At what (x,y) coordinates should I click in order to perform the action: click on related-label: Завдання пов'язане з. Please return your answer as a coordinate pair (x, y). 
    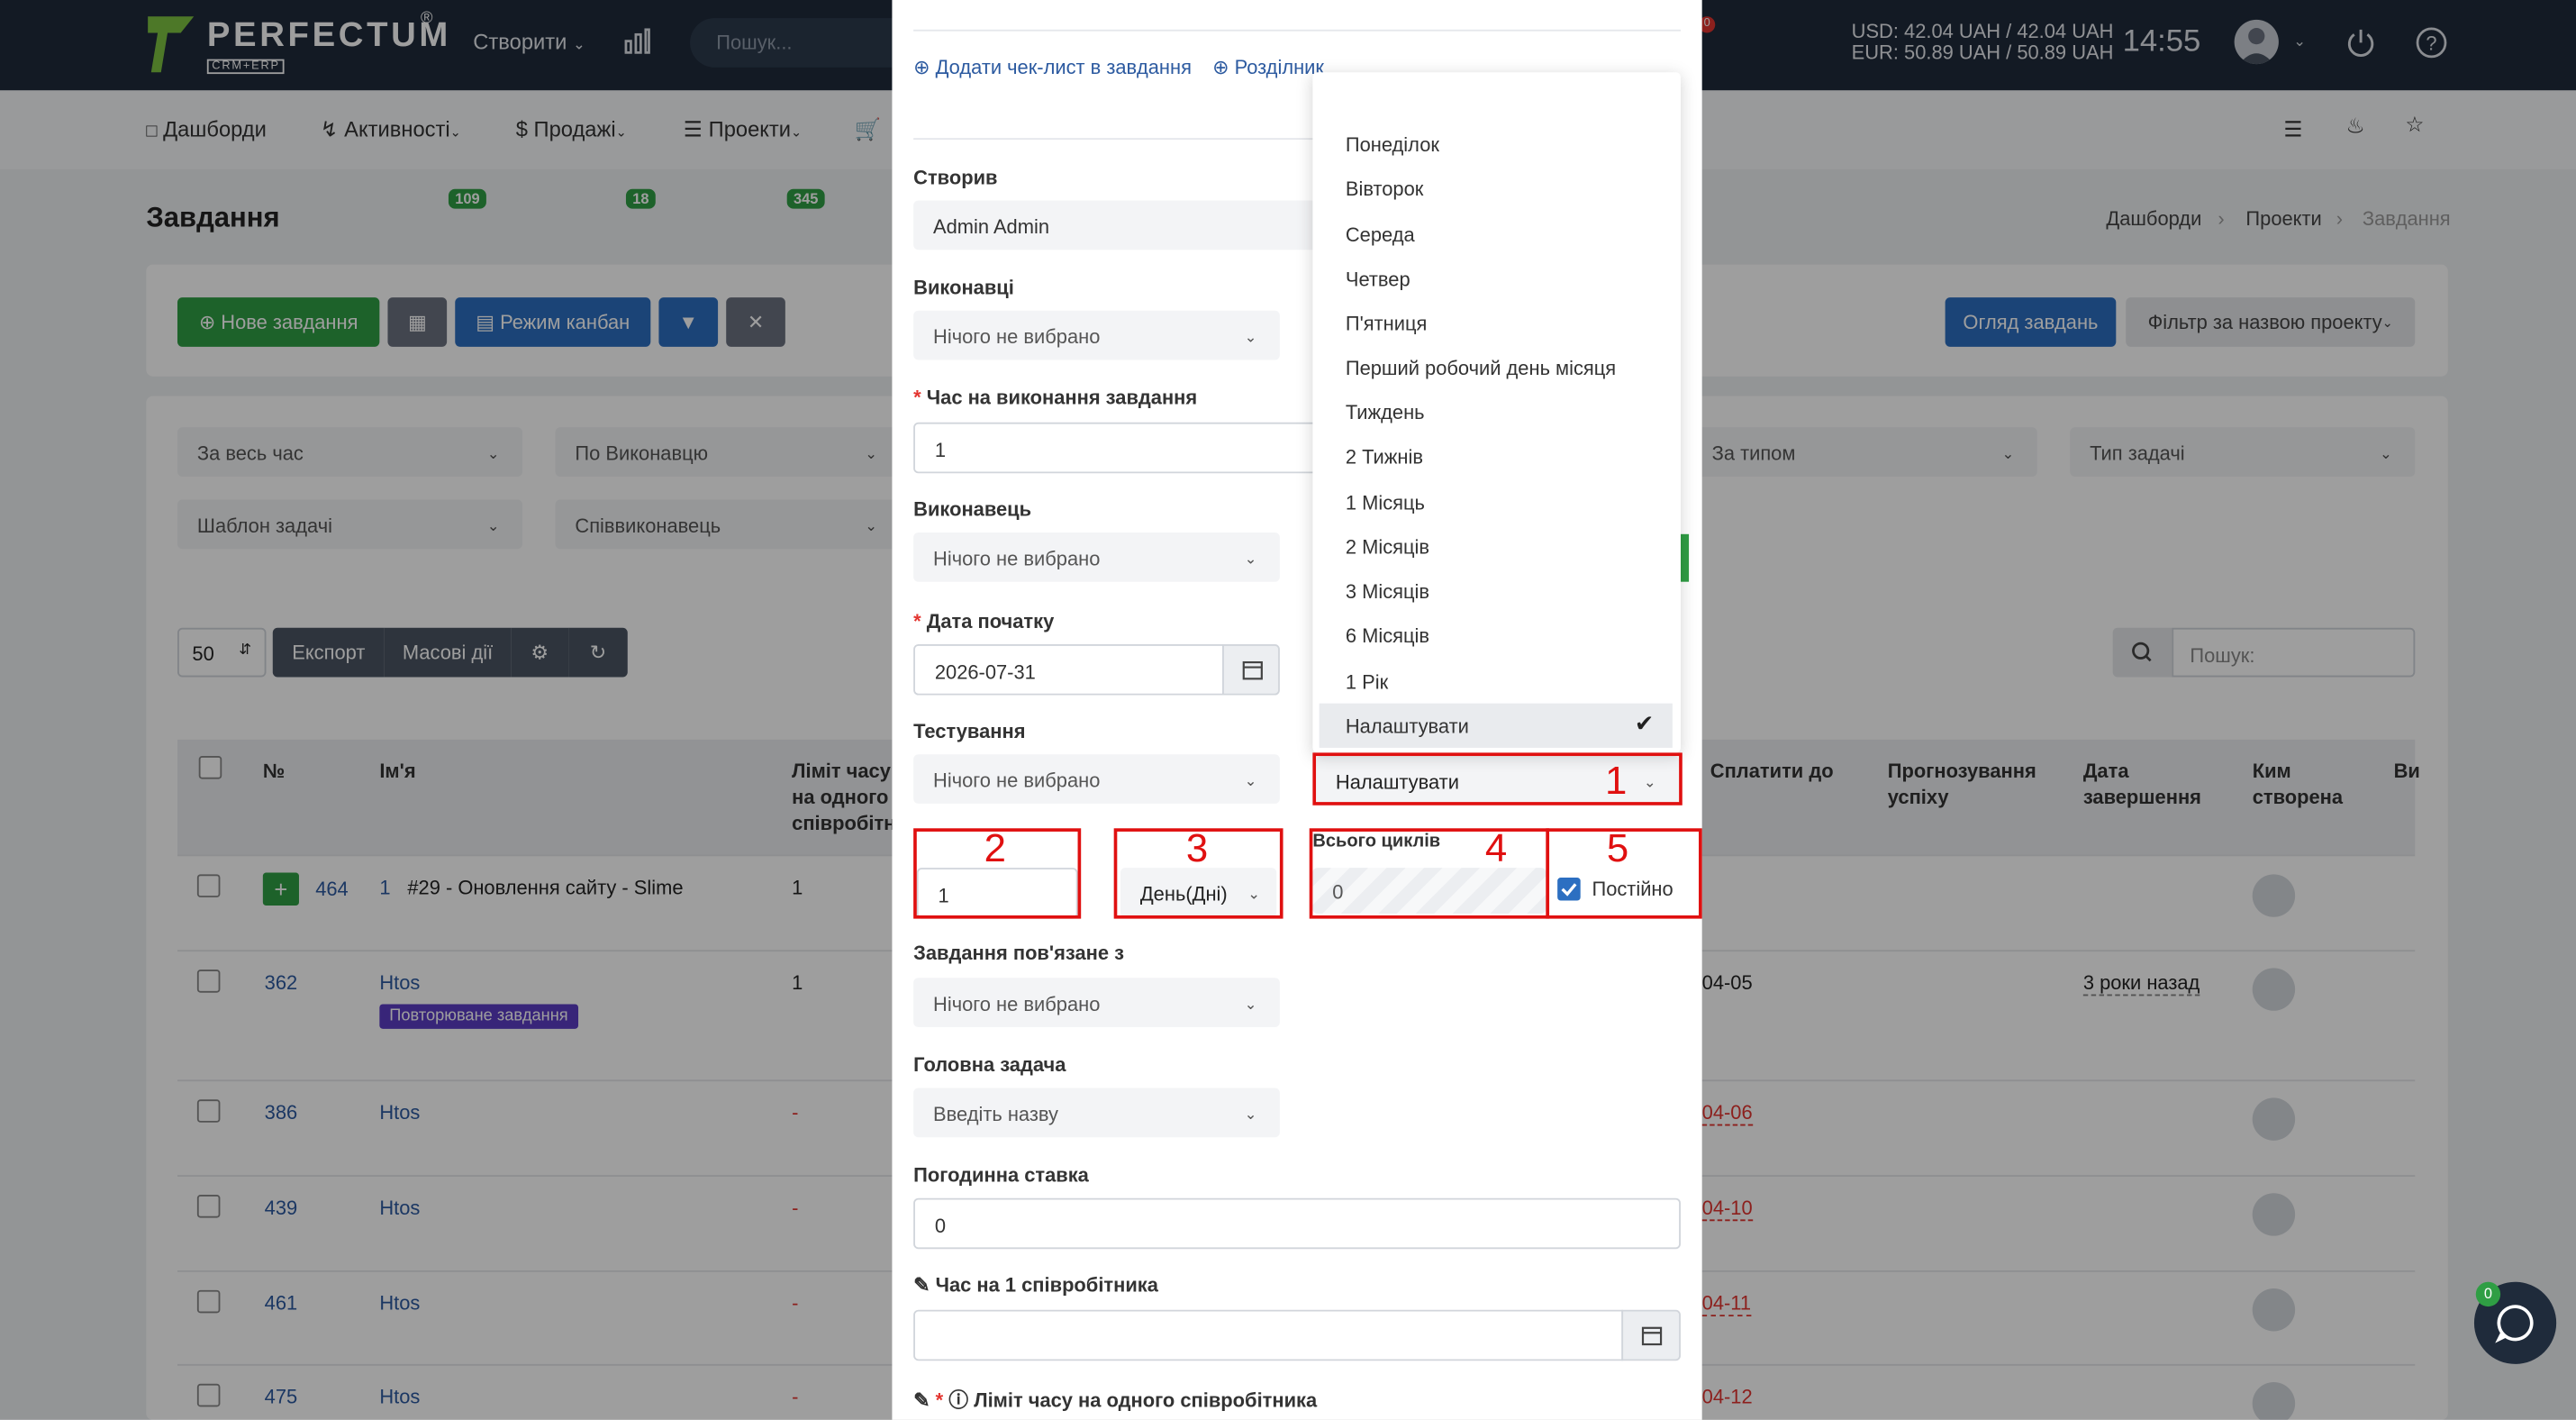
    Looking at the image, I should click on (1019, 953).